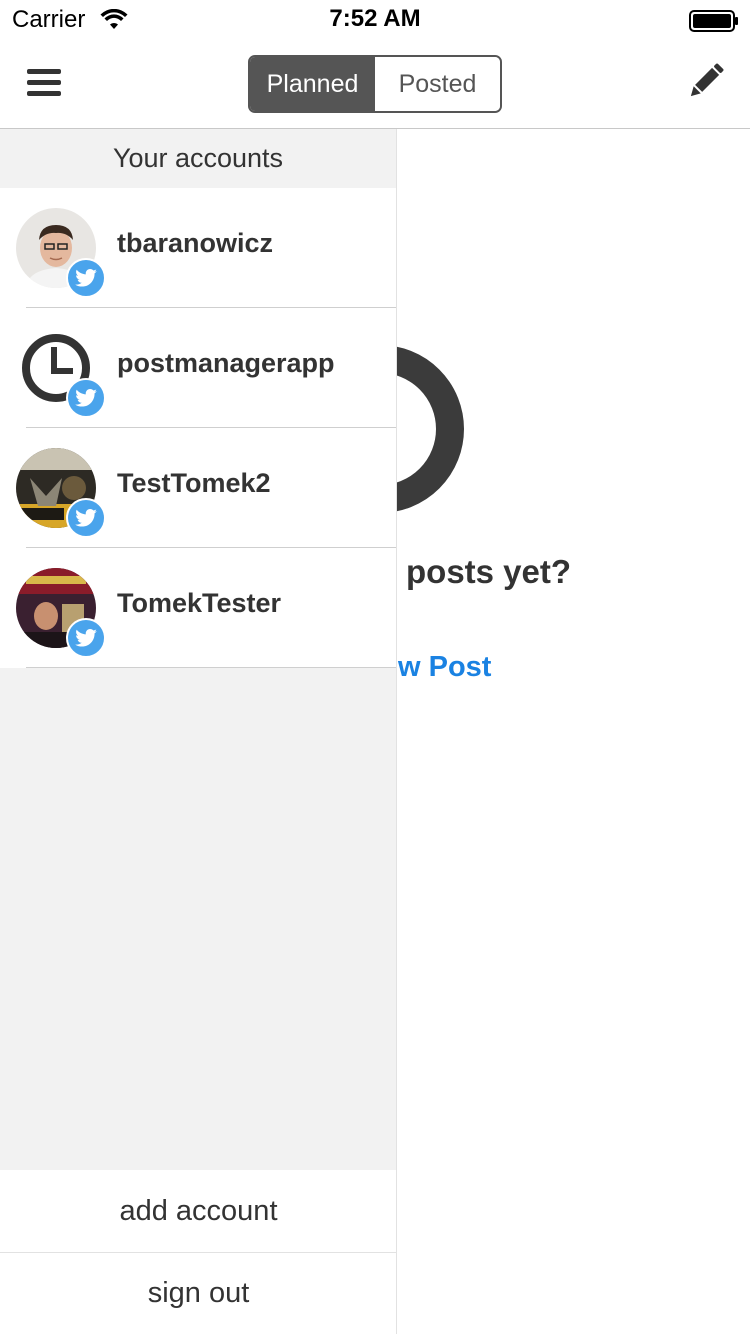 The height and width of the screenshot is (1334, 750). What do you see at coordinates (312, 84) in the screenshot?
I see `segment-planned: Planned` at bounding box center [312, 84].